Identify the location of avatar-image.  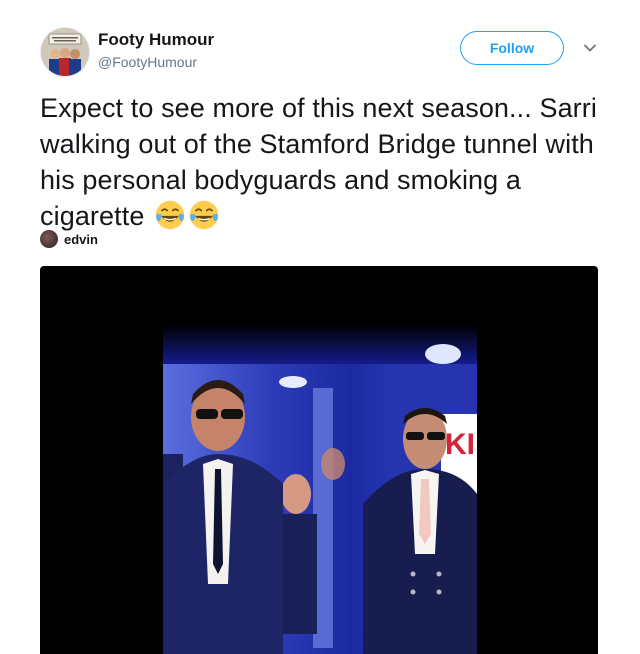
(65, 52).